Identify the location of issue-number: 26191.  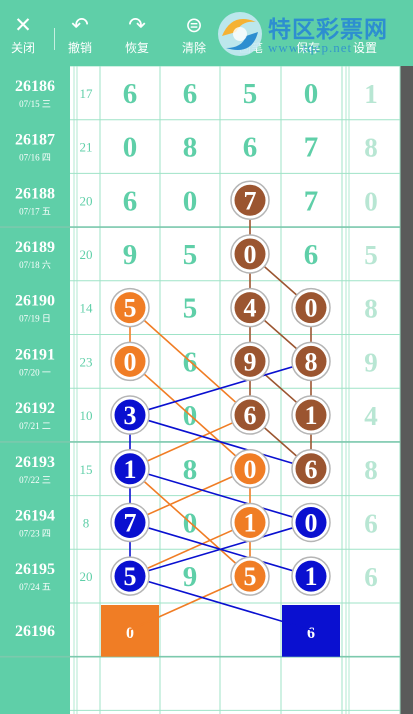
(35, 354).